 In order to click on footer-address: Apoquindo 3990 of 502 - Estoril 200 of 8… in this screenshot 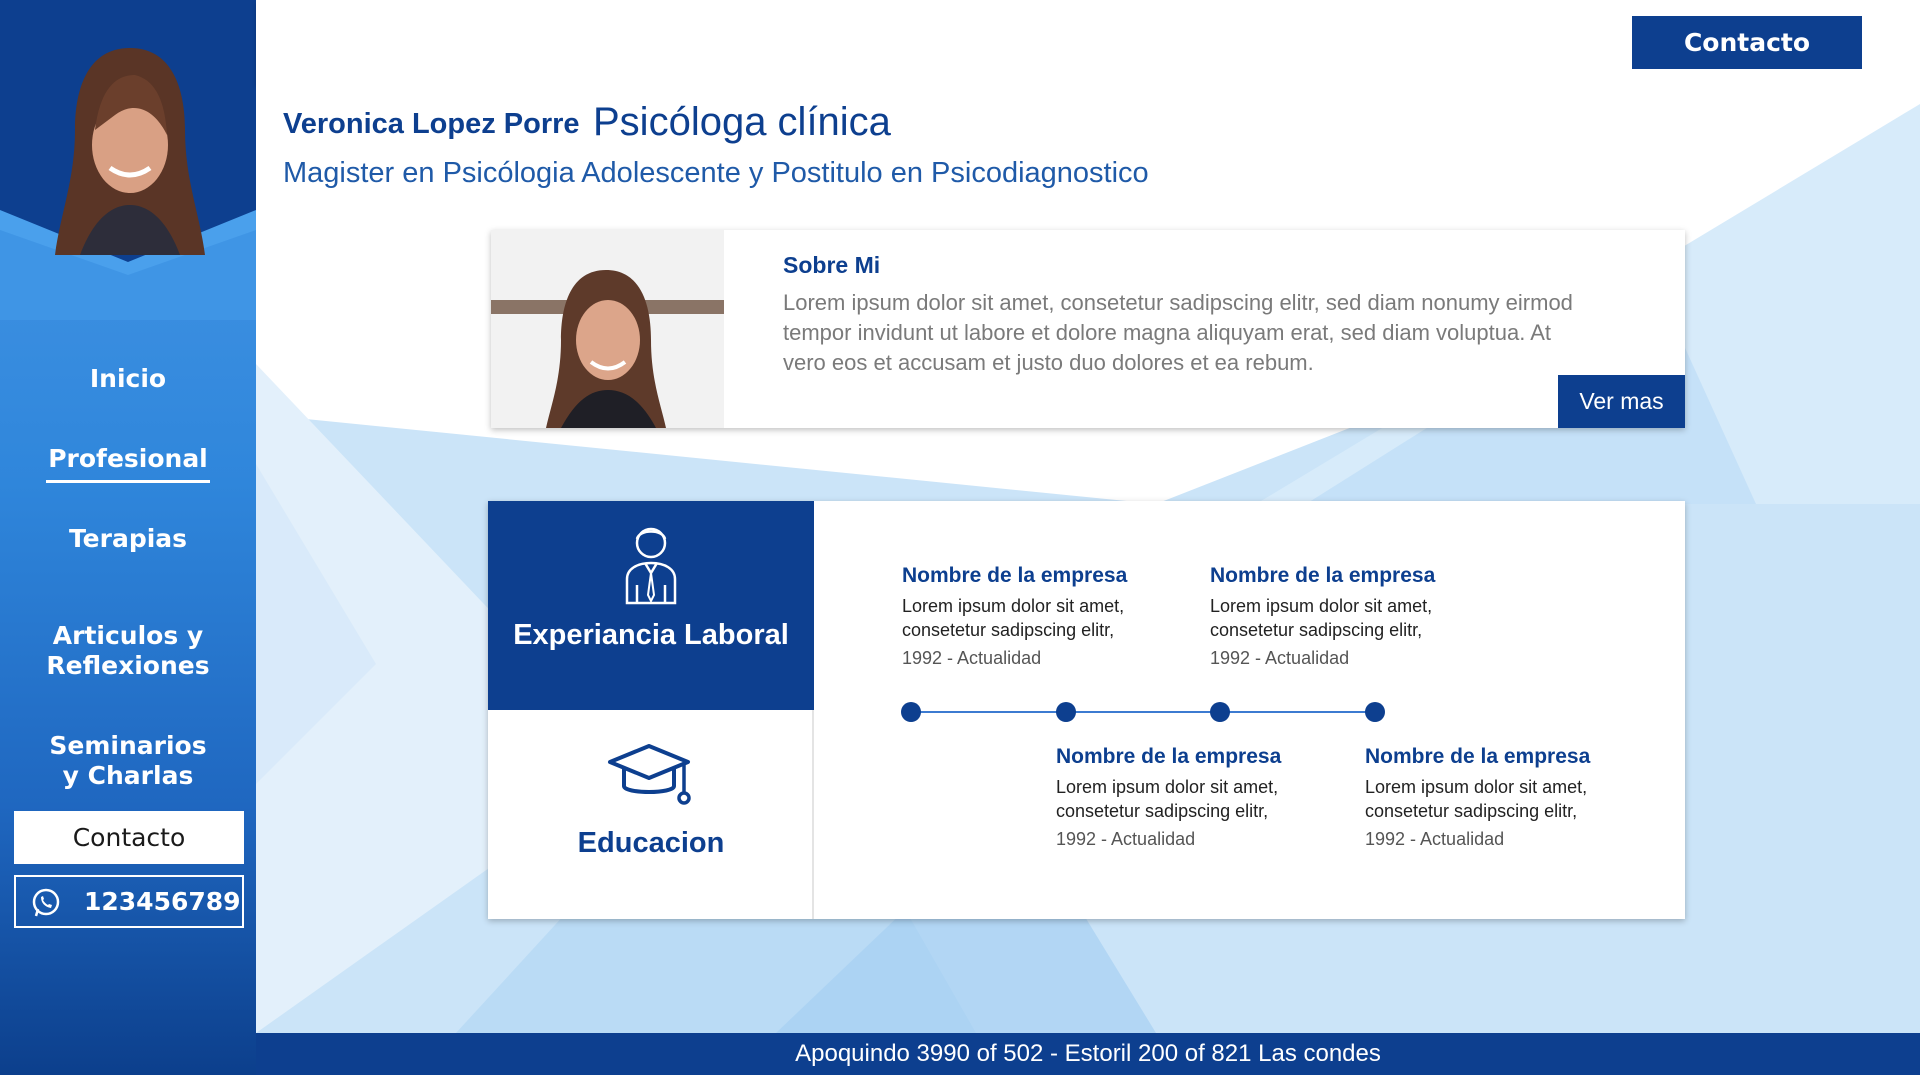, I will do `click(1088, 1054)`.